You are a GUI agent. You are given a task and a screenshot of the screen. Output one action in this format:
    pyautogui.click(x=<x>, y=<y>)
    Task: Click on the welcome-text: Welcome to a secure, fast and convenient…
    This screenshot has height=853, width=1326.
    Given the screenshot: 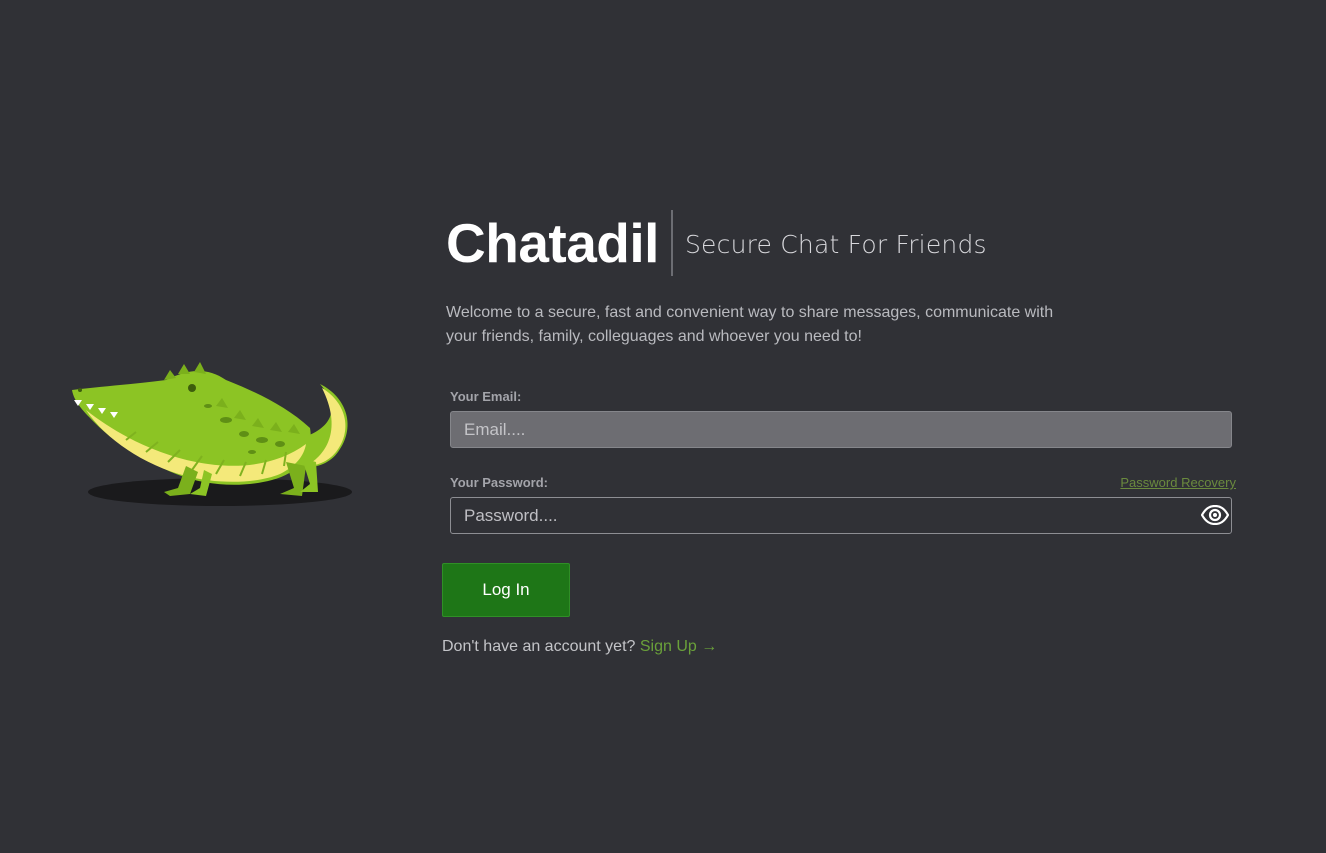 What is the action you would take?
    pyautogui.click(x=750, y=324)
    